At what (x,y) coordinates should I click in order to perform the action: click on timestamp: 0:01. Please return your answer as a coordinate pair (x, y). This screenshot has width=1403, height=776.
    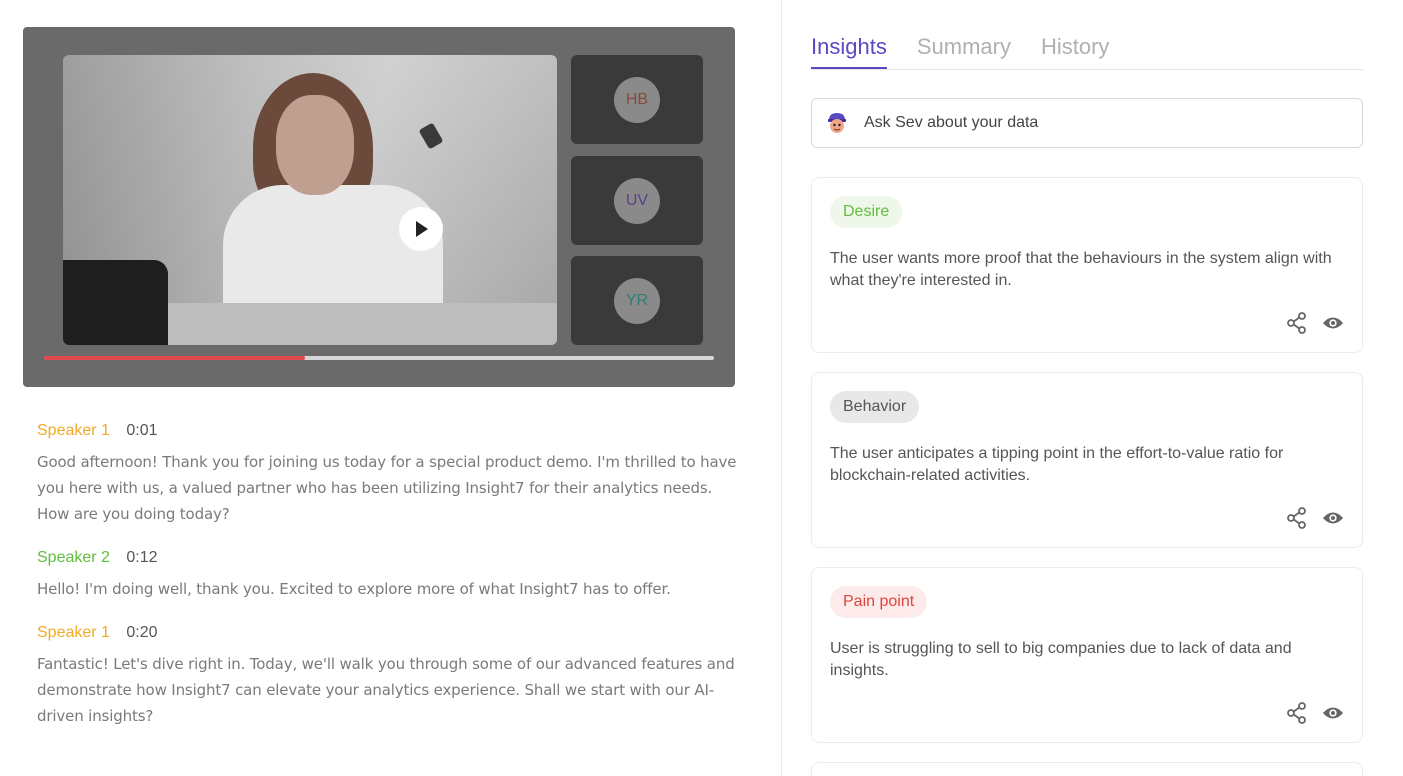
    Looking at the image, I should click on (141, 430).